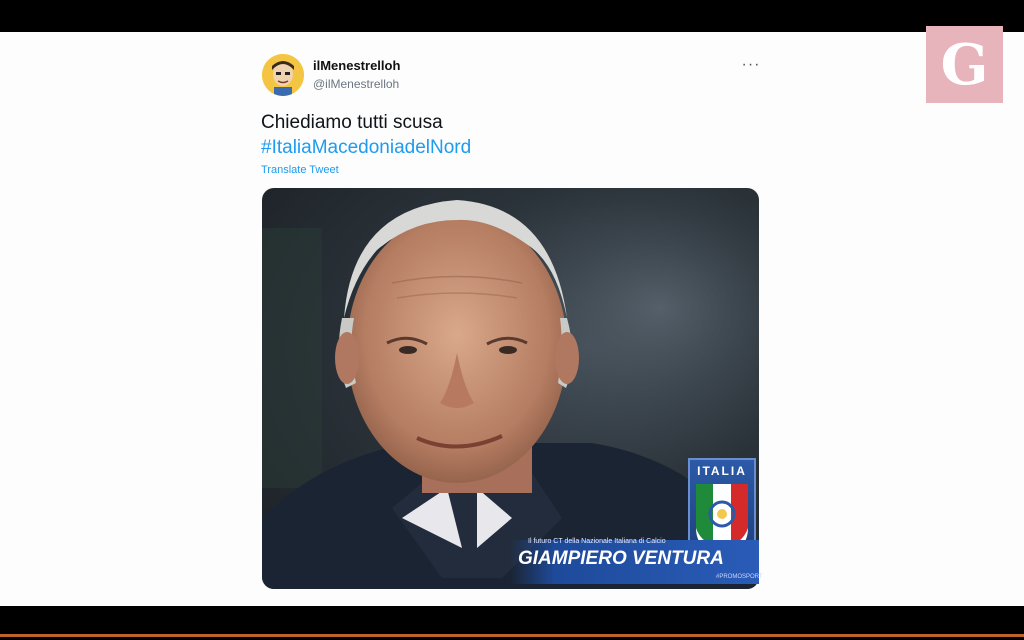 The width and height of the screenshot is (1024, 640). Describe the element at coordinates (356, 84) in the screenshot. I see `user-handle: @ilMenestrelloh` at that location.